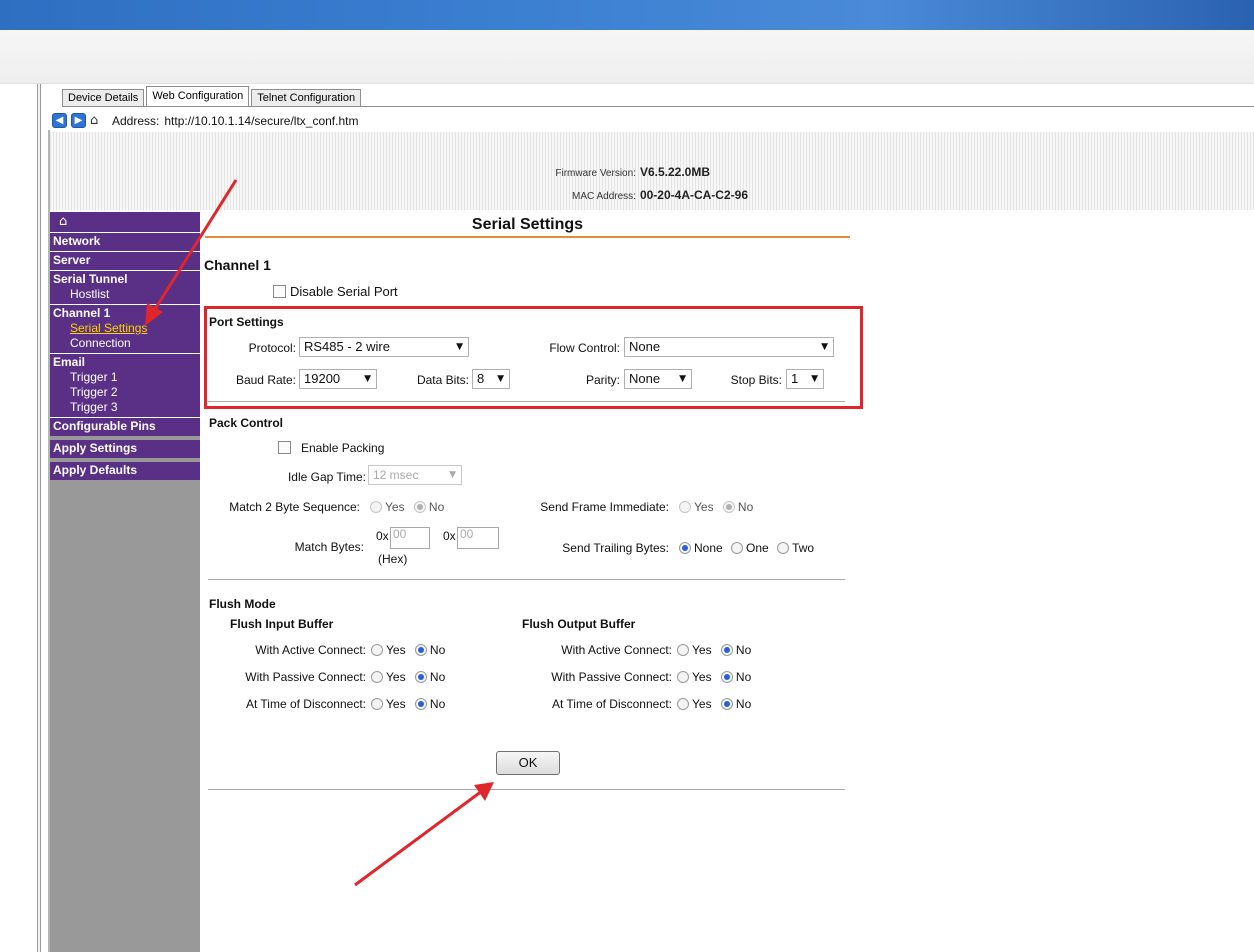 Image resolution: width=1254 pixels, height=952 pixels. I want to click on one-label: One, so click(757, 548).